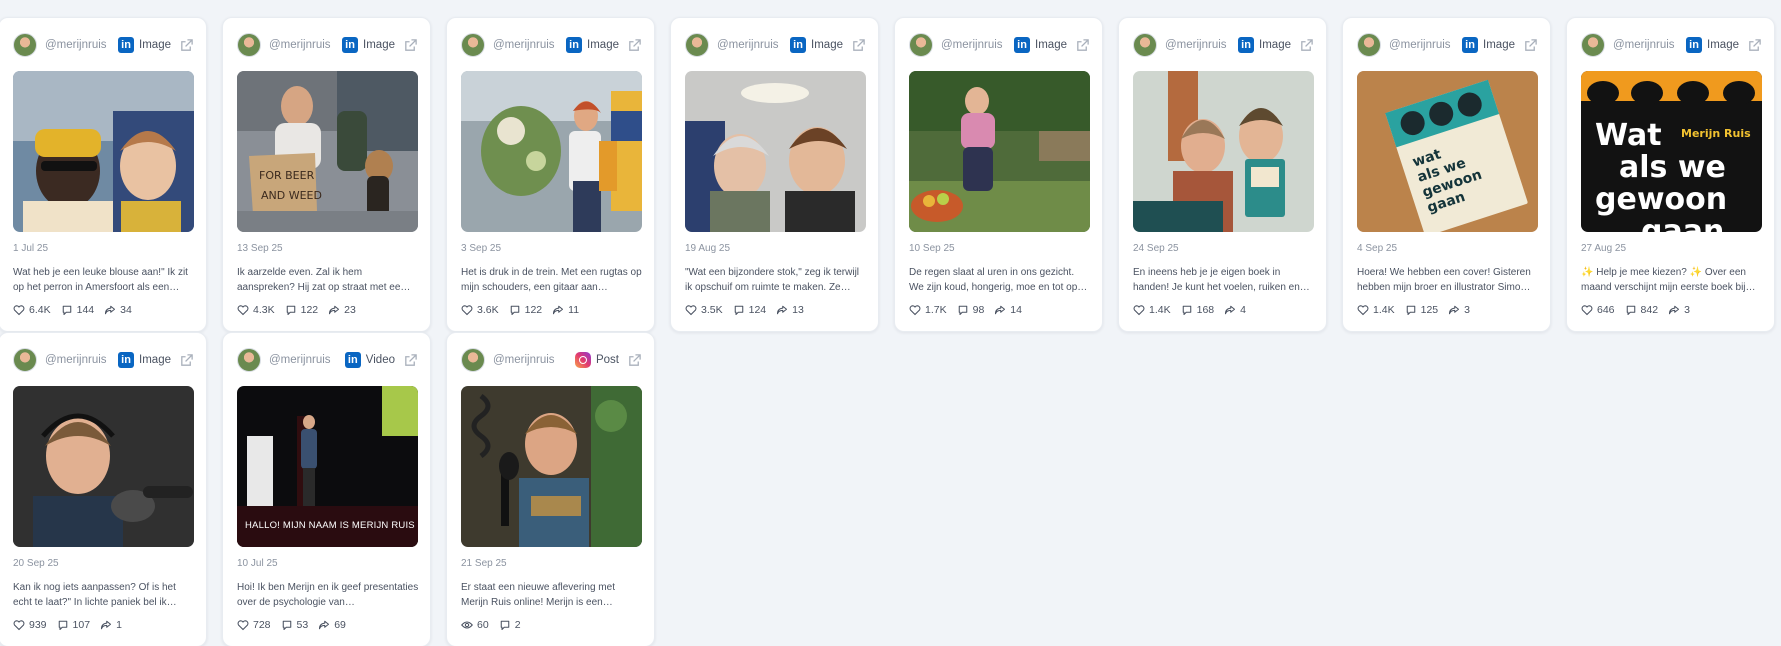 The width and height of the screenshot is (1781, 646). What do you see at coordinates (309, 310) in the screenshot?
I see `comments-count: 122` at bounding box center [309, 310].